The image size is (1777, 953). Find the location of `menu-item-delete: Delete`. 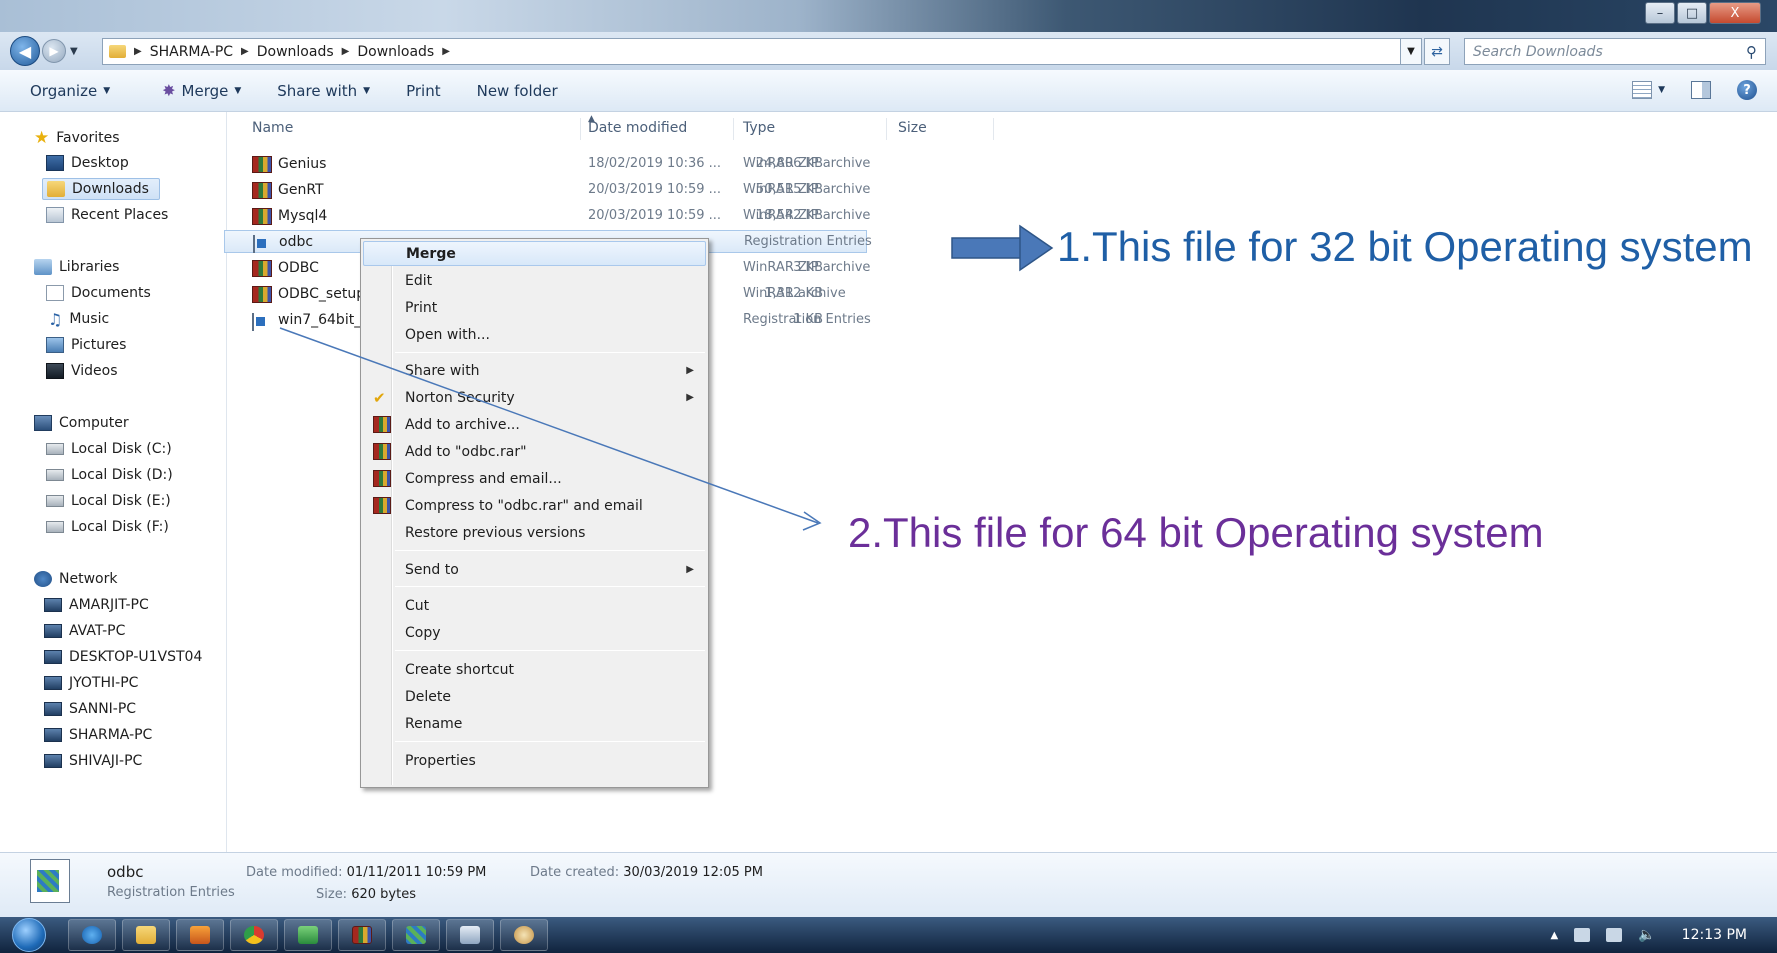

menu-item-delete: Delete is located at coordinates (534, 696).